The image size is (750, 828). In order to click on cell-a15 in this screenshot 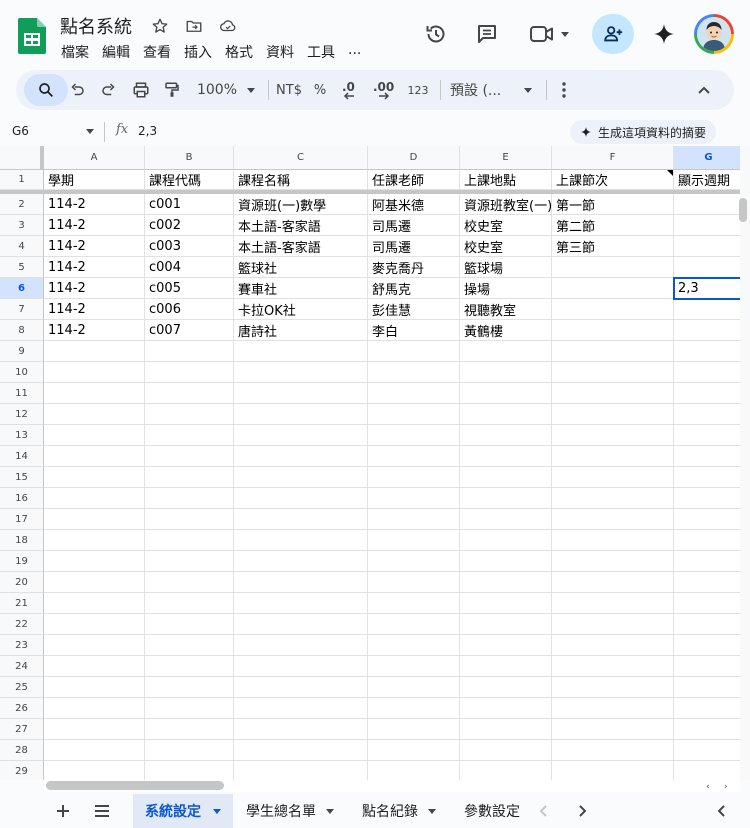, I will do `click(94, 477)`.